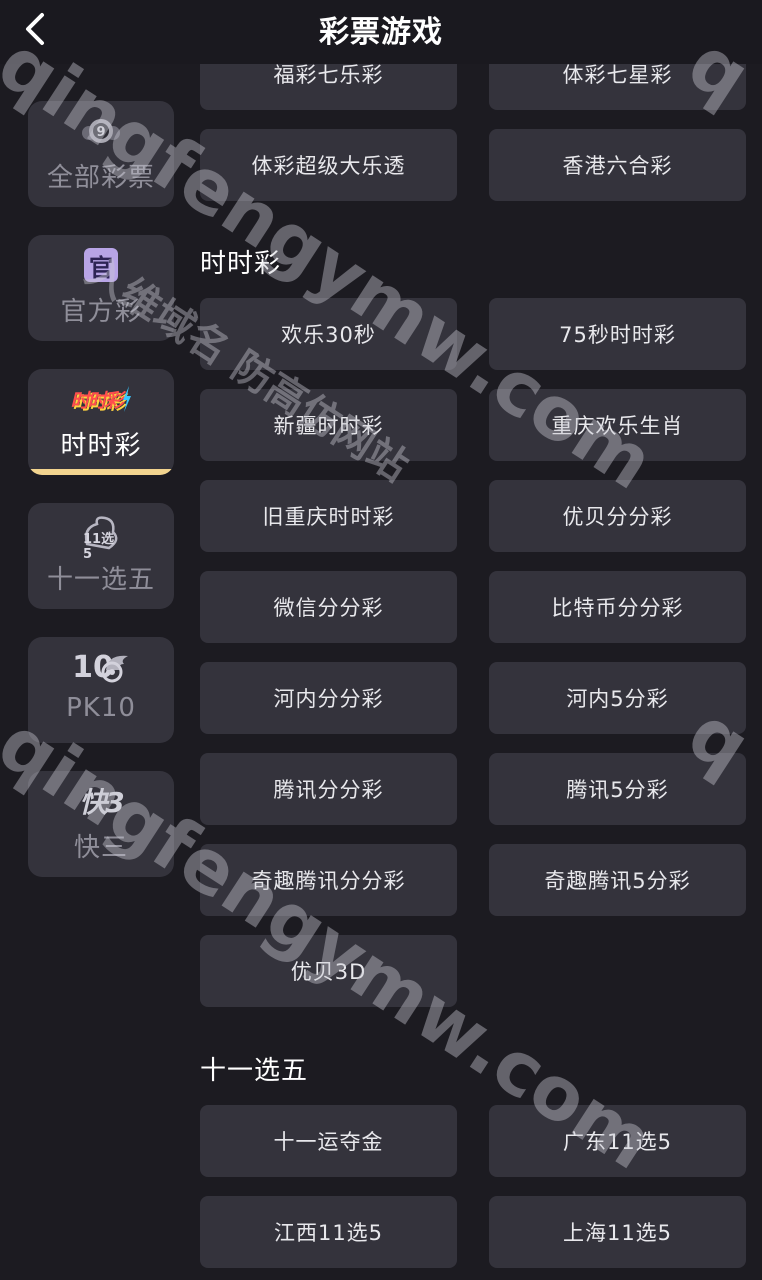 The height and width of the screenshot is (1280, 762). Describe the element at coordinates (617, 425) in the screenshot. I see `game-tile: 重庆欢乐生肖` at that location.